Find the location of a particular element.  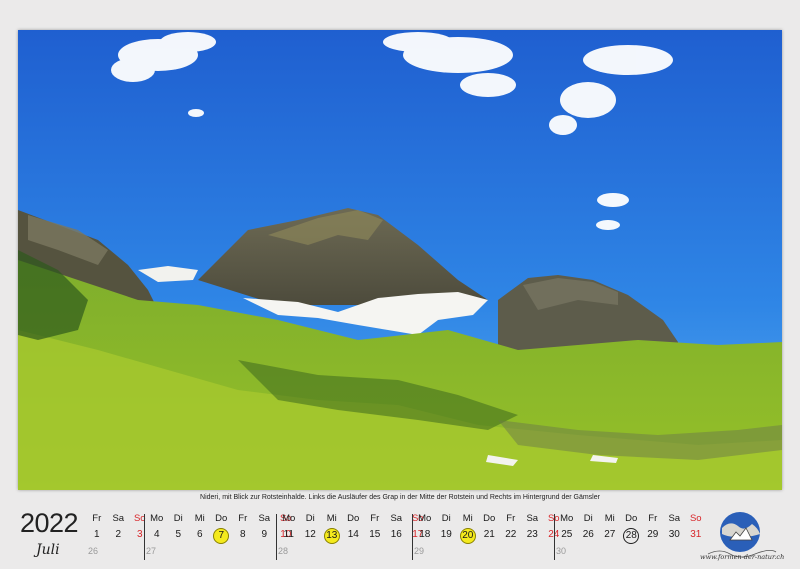

week-days: Mo 4 Di 5 Mi 6 Do 7 Fr 8 Sa 9 So 10 is located at coordinates (221, 535).